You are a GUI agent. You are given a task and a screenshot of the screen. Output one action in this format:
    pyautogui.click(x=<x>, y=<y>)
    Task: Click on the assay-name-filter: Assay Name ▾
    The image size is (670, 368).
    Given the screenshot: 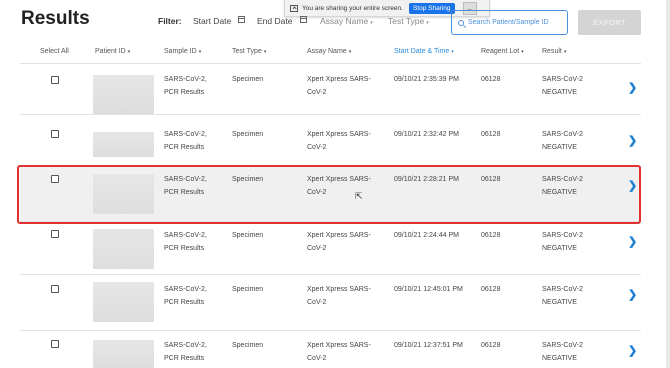 What is the action you would take?
    pyautogui.click(x=346, y=21)
    